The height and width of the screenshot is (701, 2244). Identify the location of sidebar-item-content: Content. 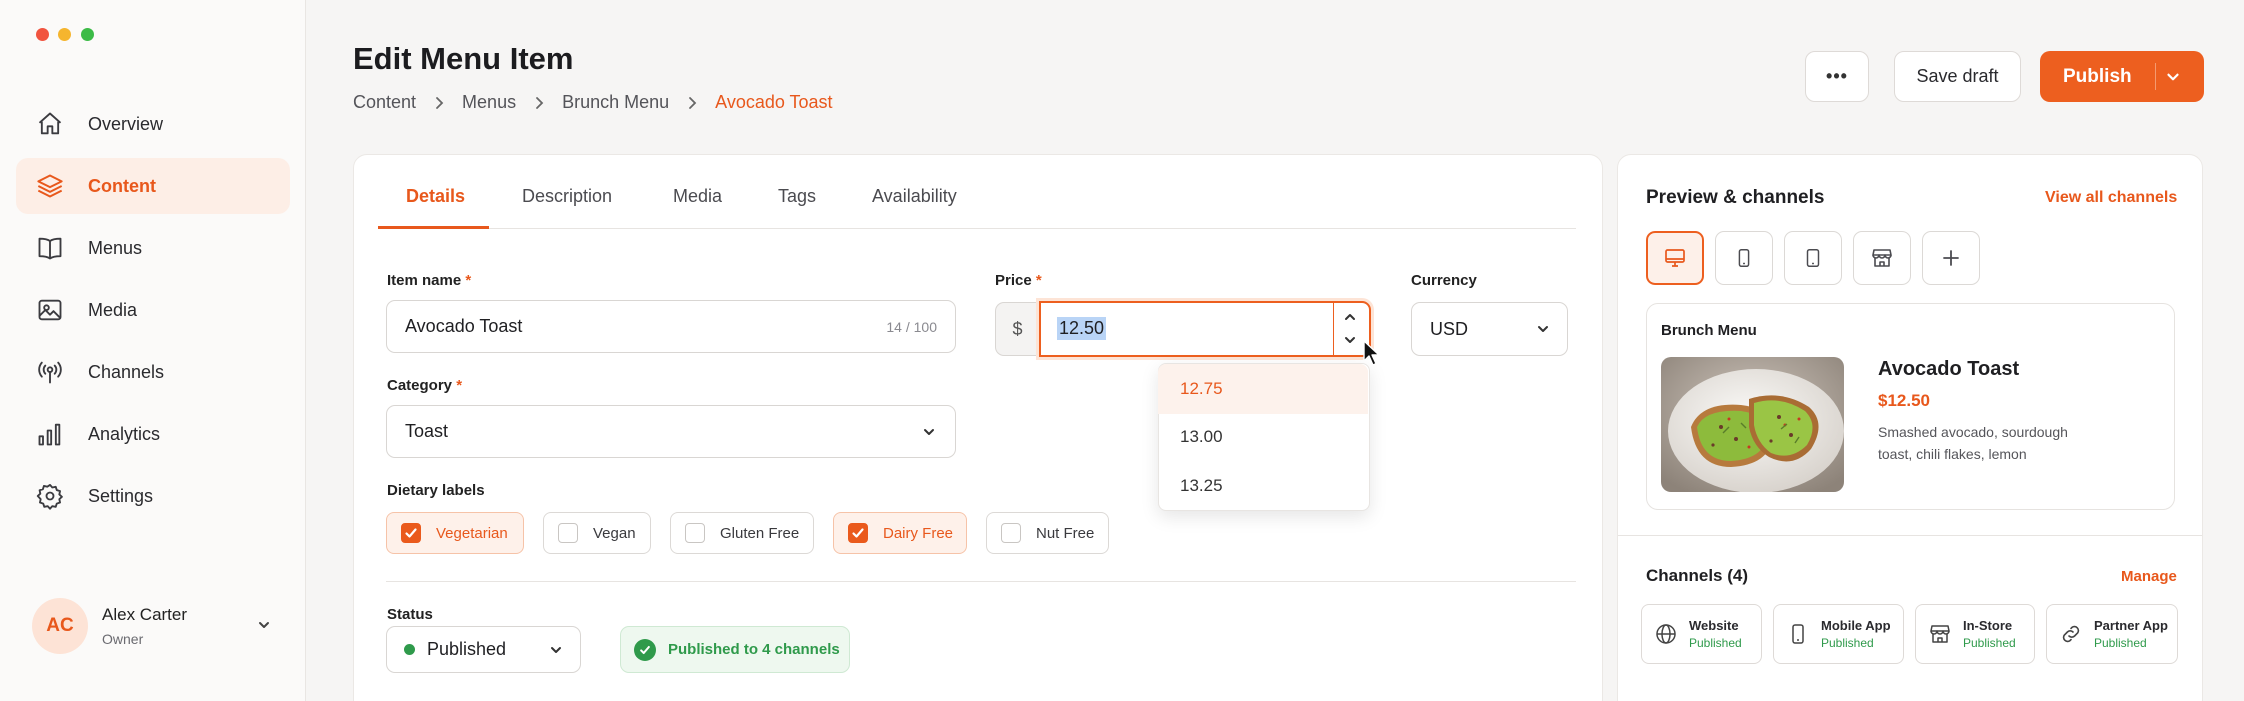
(153, 186).